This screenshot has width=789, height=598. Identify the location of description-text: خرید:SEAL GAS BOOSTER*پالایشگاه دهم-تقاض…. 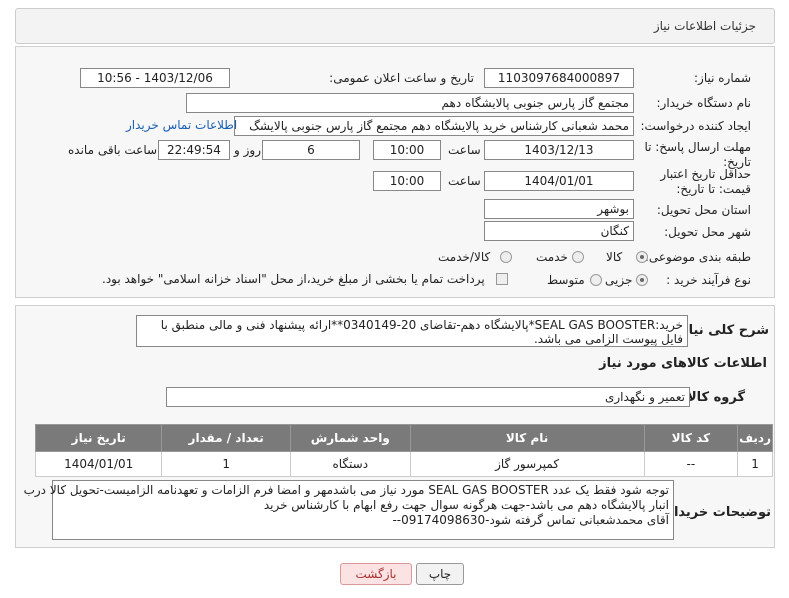
(412, 331).